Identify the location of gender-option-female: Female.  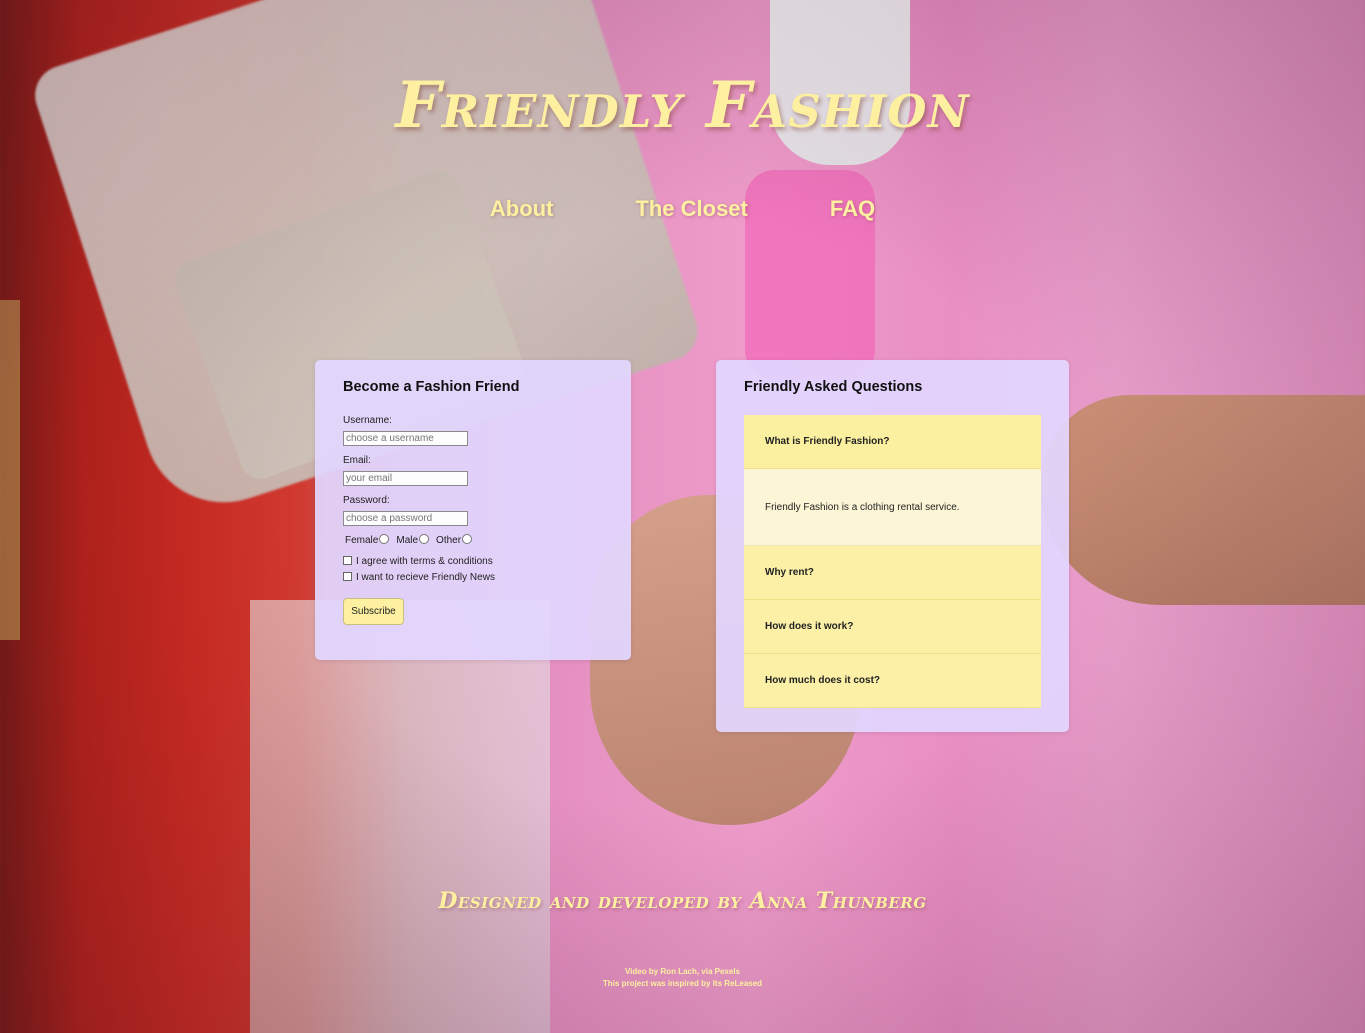
(367, 539).